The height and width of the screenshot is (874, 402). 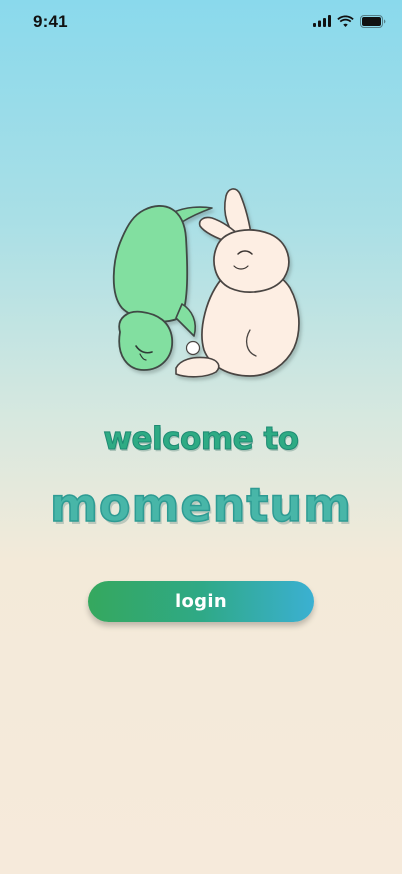 What do you see at coordinates (50, 21) in the screenshot?
I see `status-time: 9:41` at bounding box center [50, 21].